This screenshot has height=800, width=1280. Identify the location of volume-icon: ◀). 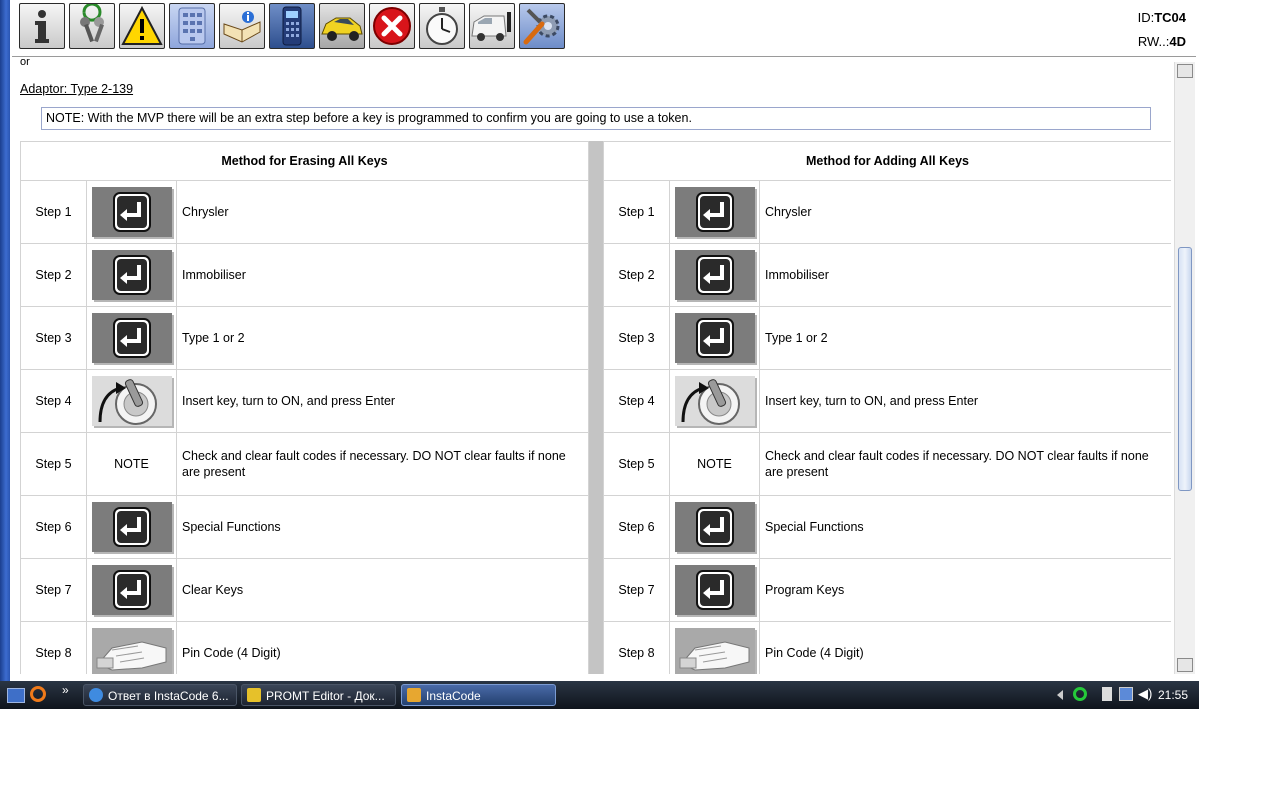
(1145, 694).